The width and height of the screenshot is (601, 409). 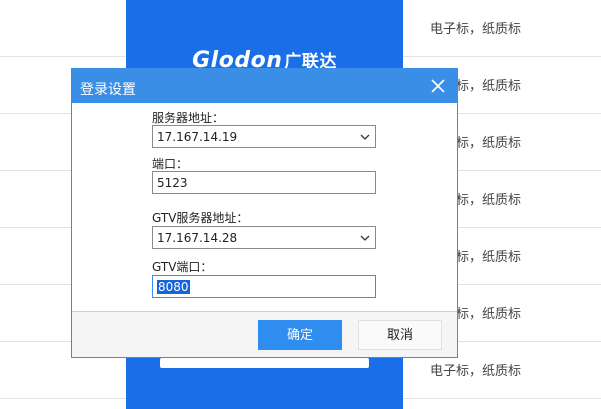 I want to click on gtv-port-value: 8080, so click(x=173, y=287).